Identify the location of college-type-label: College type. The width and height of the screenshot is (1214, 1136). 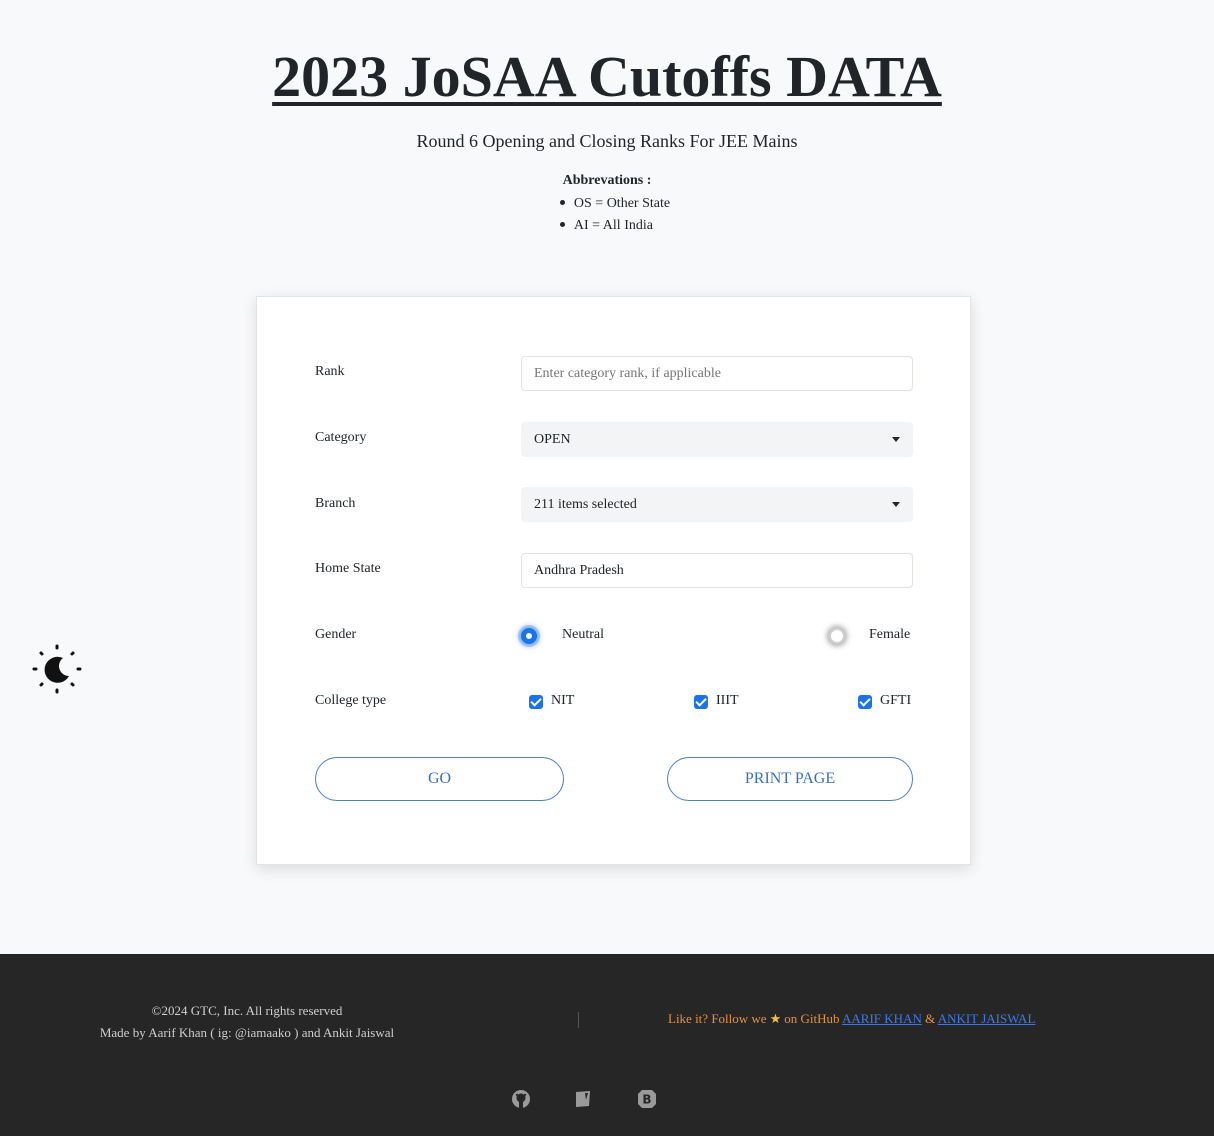
(351, 700).